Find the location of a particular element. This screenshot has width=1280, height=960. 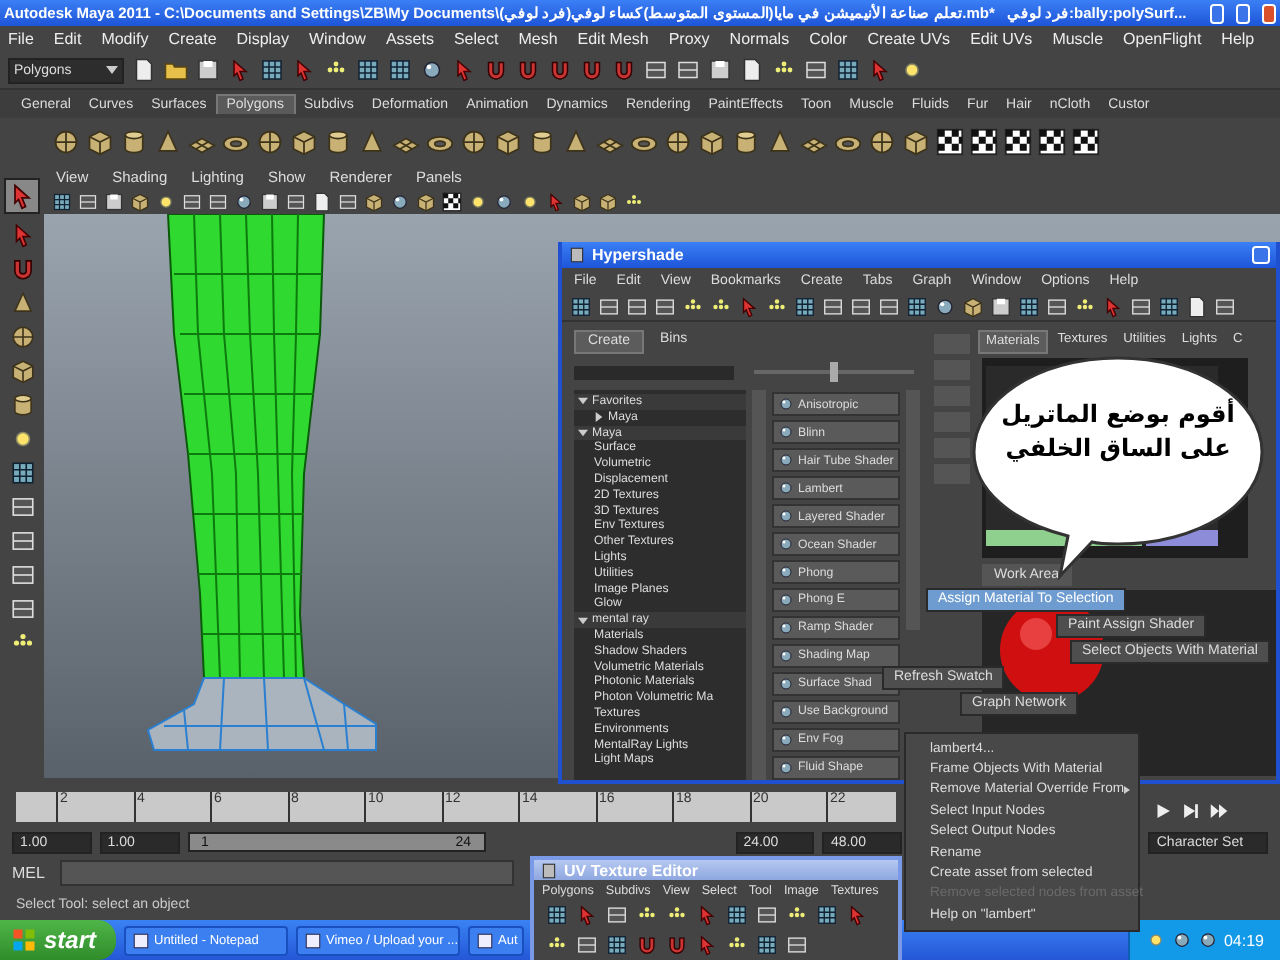

filter-field is located at coordinates (654, 372).